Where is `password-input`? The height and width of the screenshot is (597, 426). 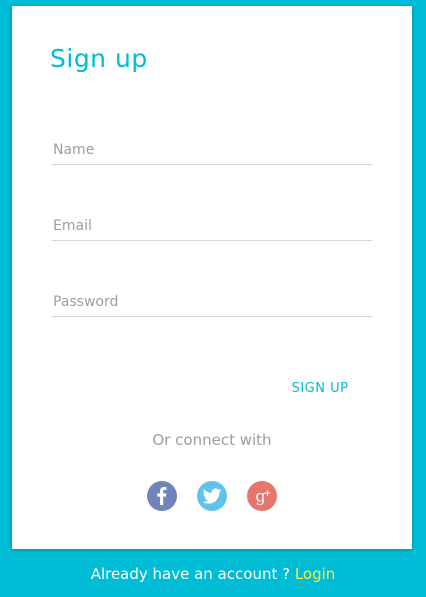
password-input is located at coordinates (212, 302).